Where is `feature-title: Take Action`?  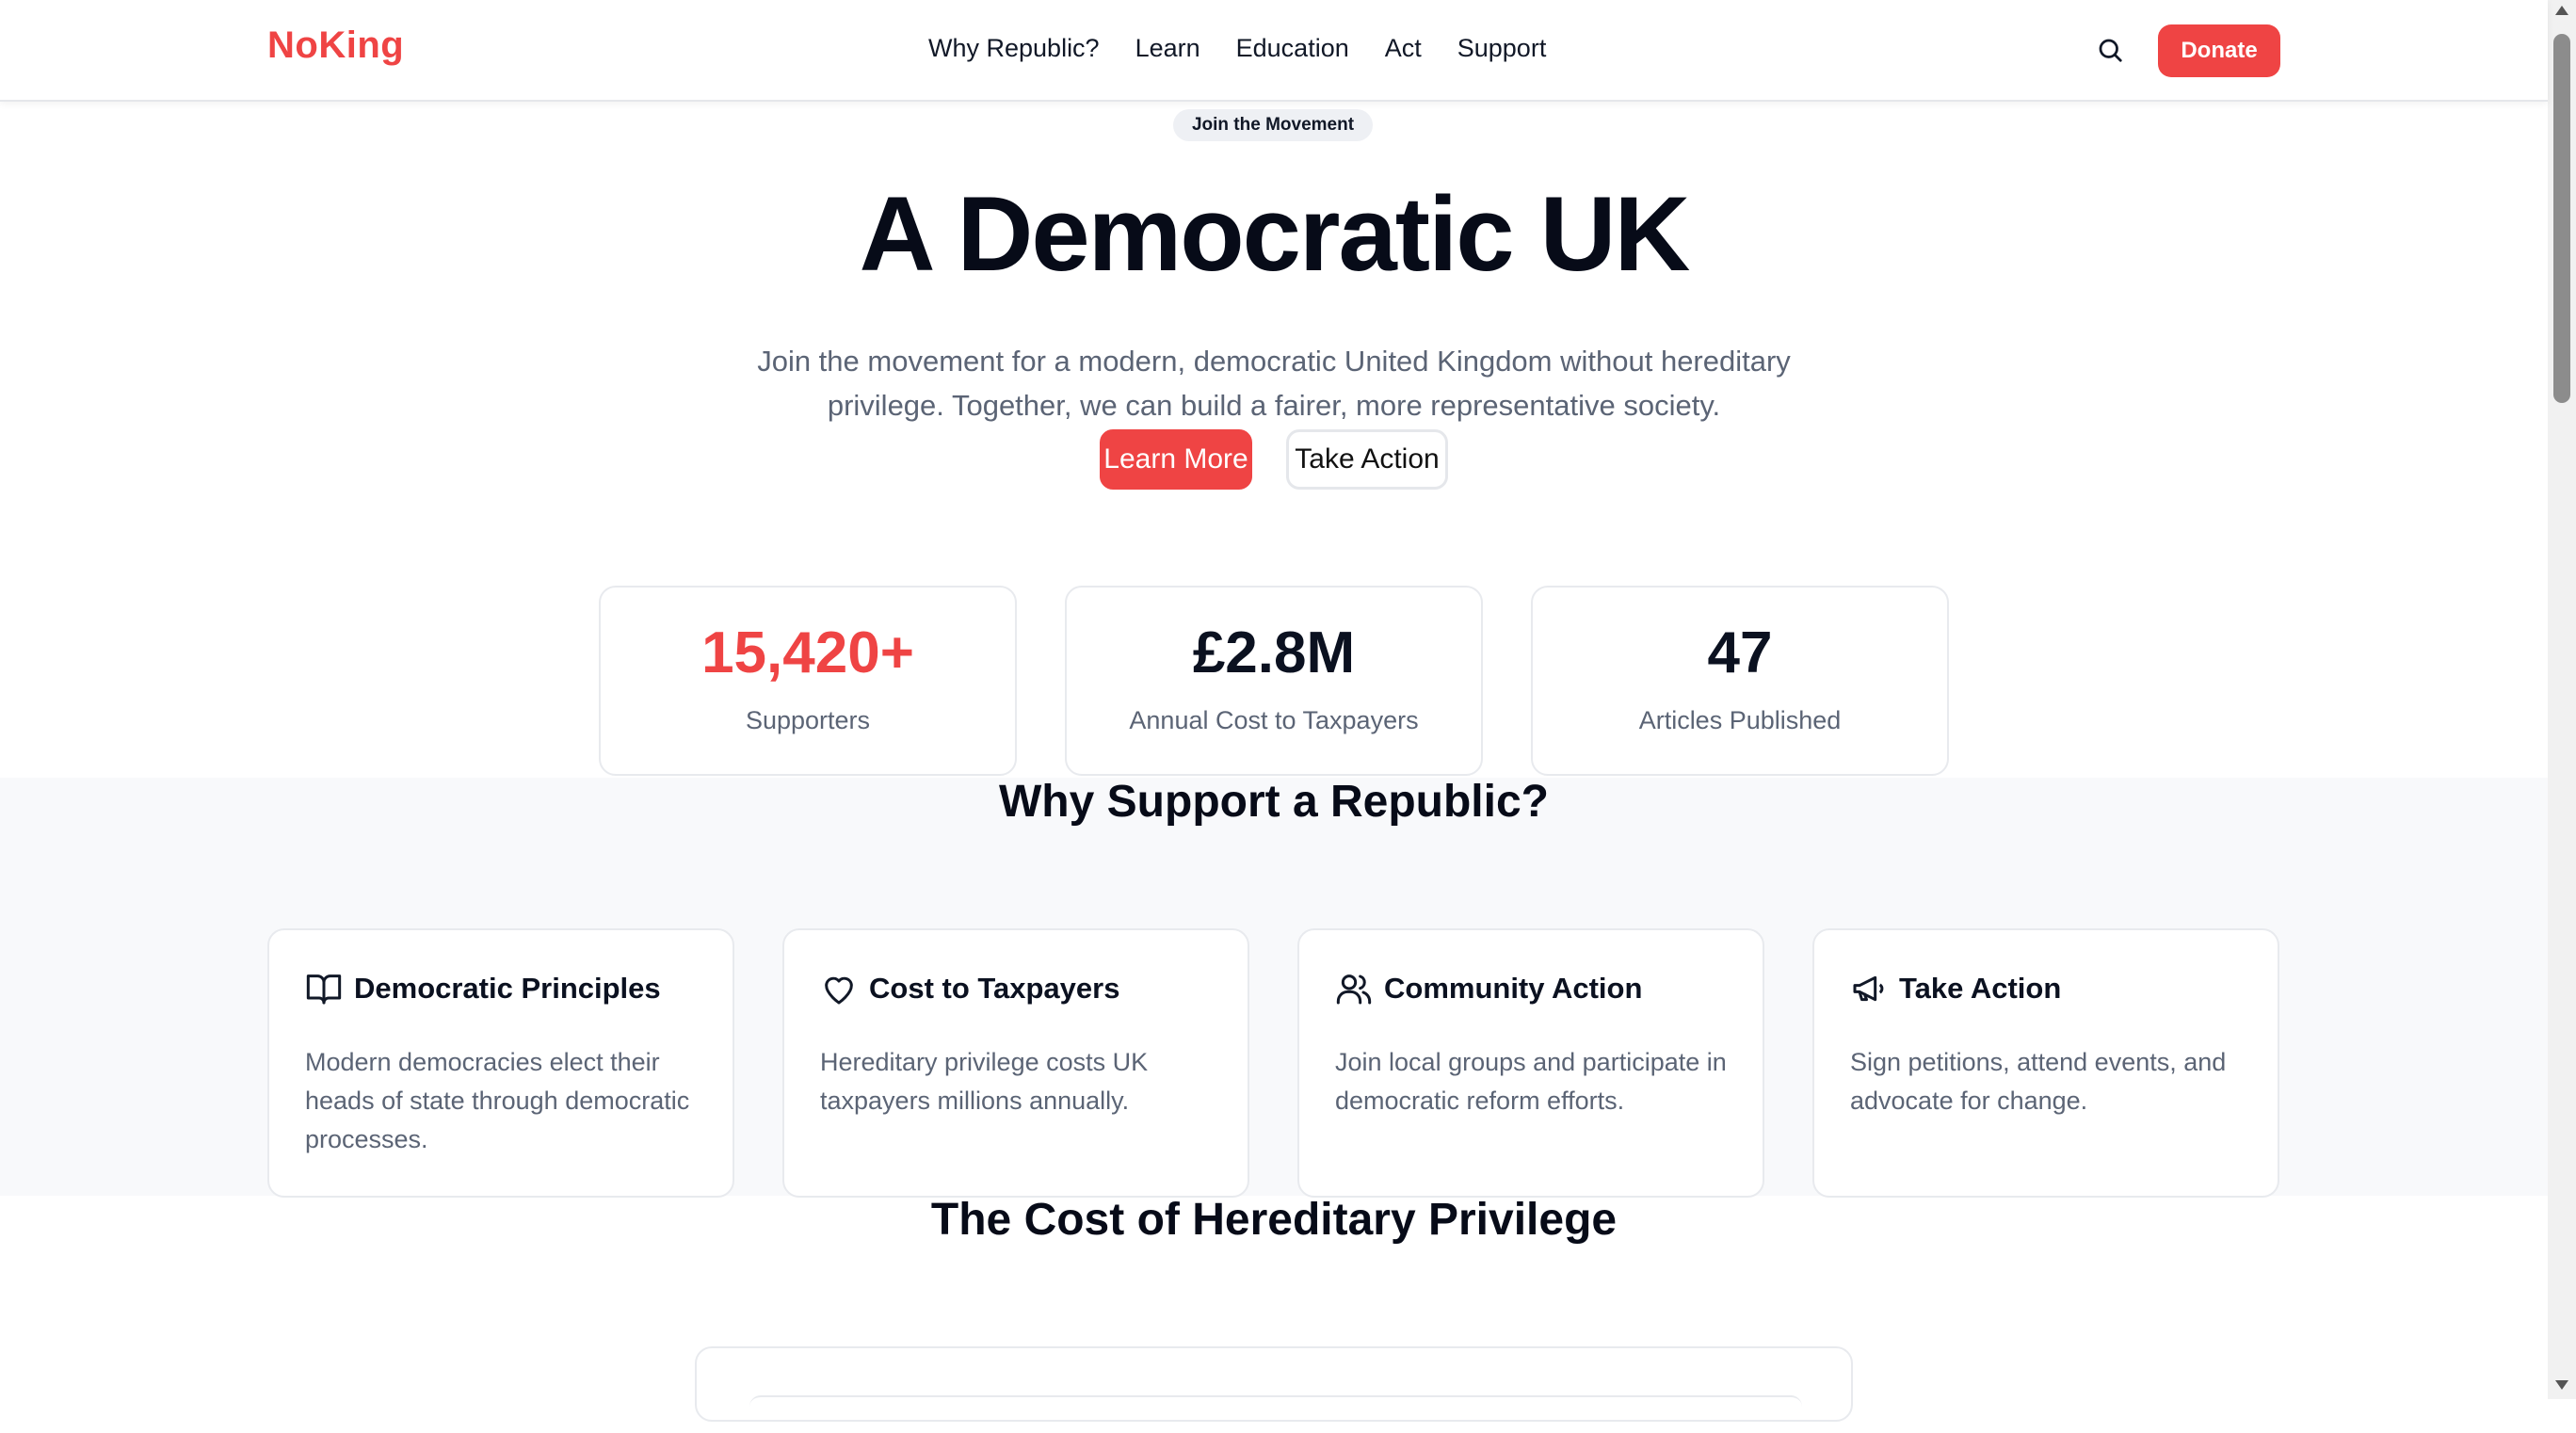 feature-title: Take Action is located at coordinates (1980, 988).